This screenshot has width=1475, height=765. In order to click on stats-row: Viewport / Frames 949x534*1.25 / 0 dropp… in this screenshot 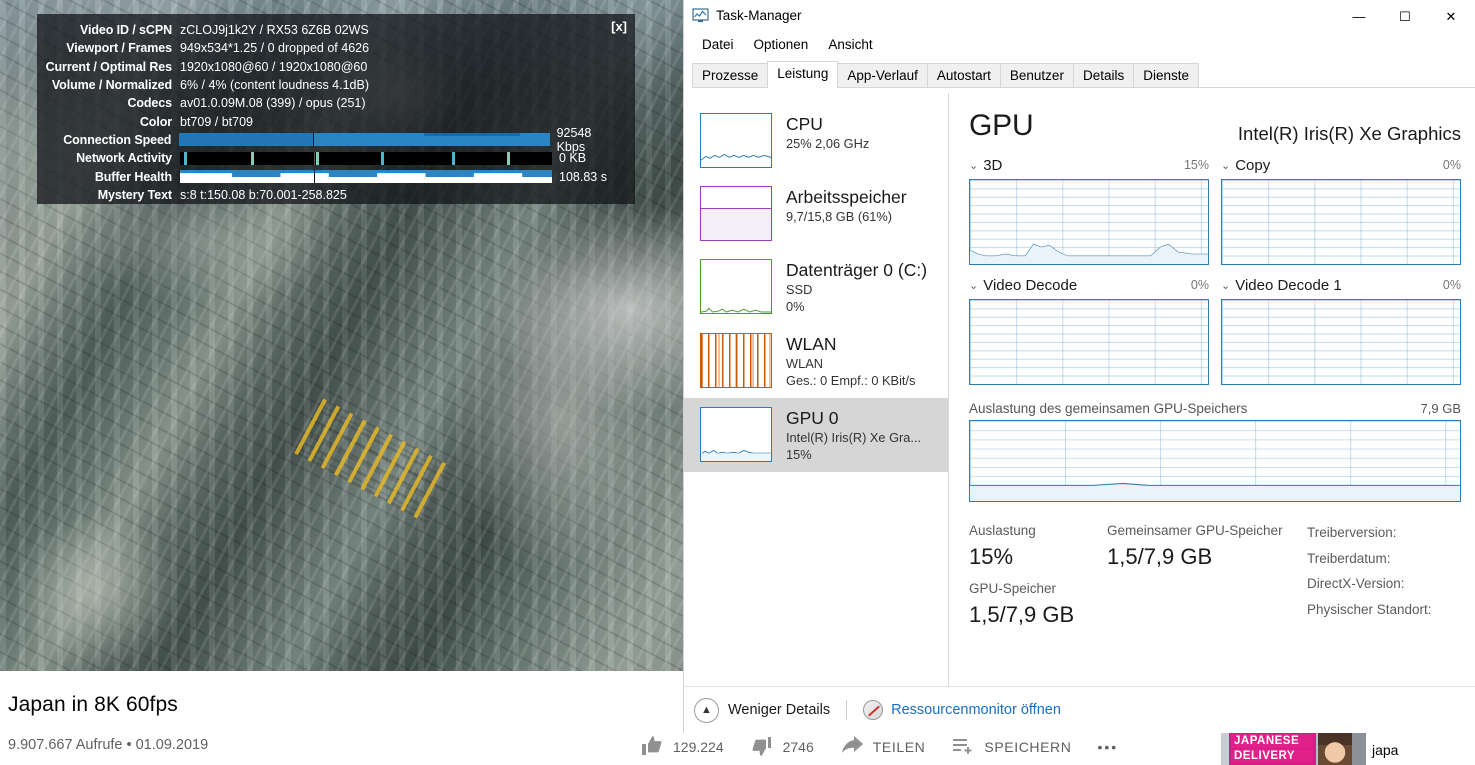, I will do `click(330, 48)`.